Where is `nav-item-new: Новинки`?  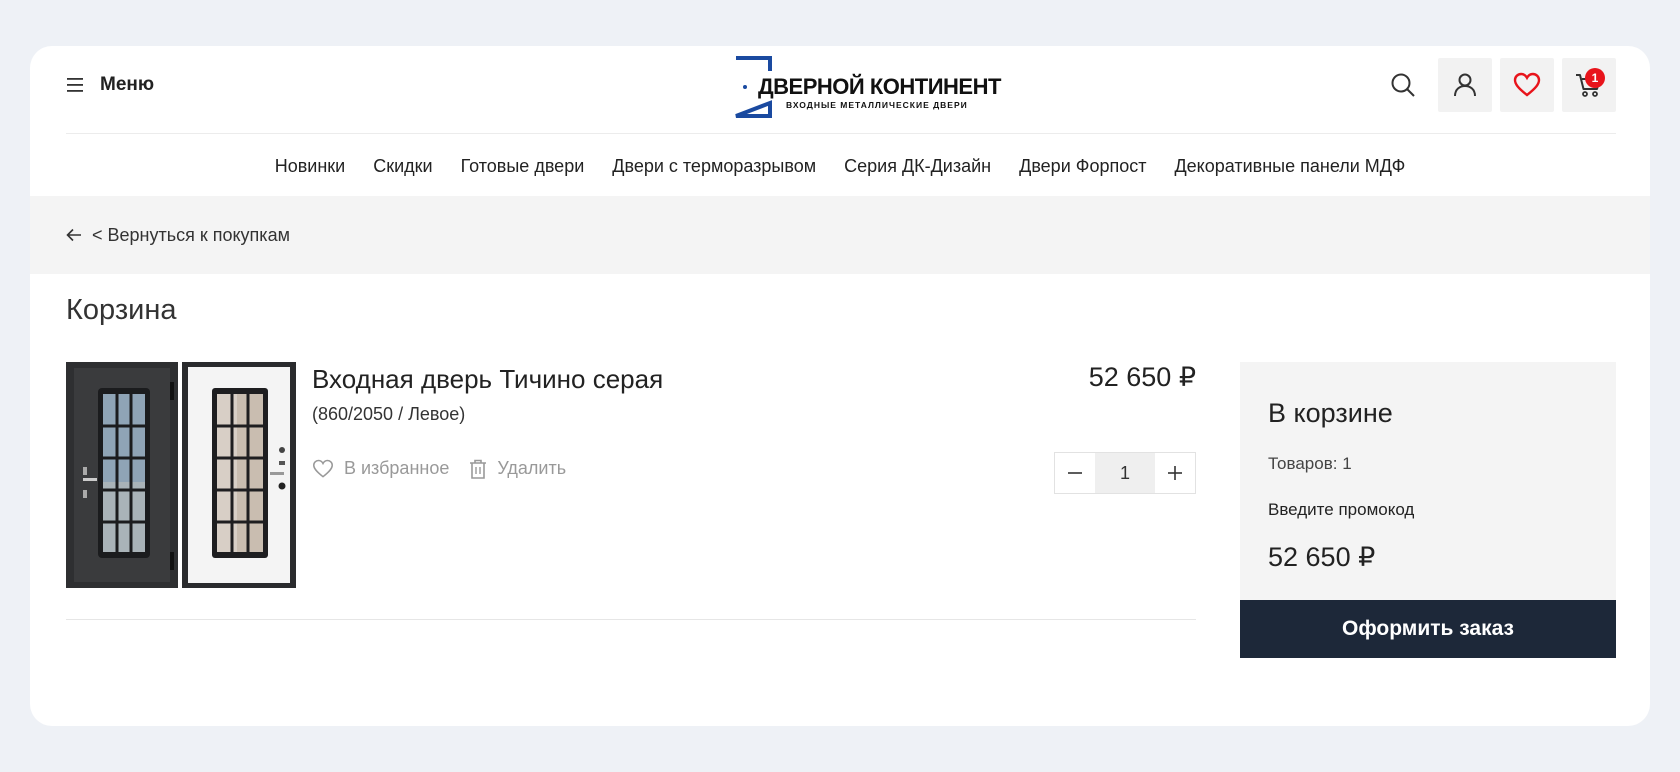 nav-item-new: Новинки is located at coordinates (310, 166).